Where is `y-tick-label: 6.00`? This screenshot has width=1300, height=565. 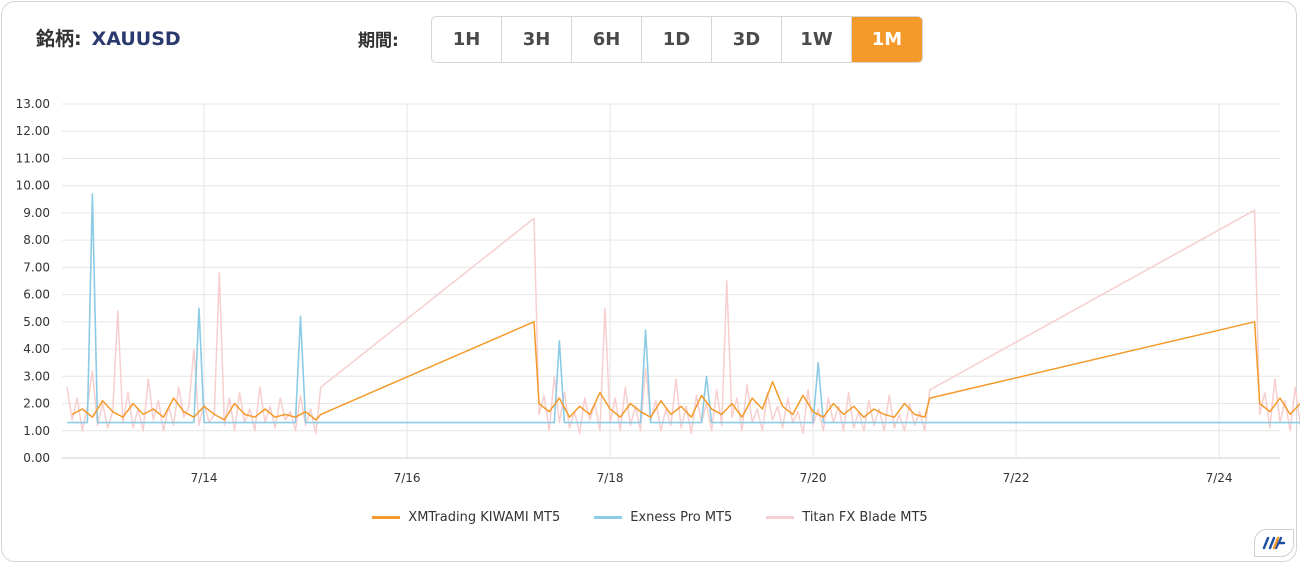 y-tick-label: 6.00 is located at coordinates (36, 295).